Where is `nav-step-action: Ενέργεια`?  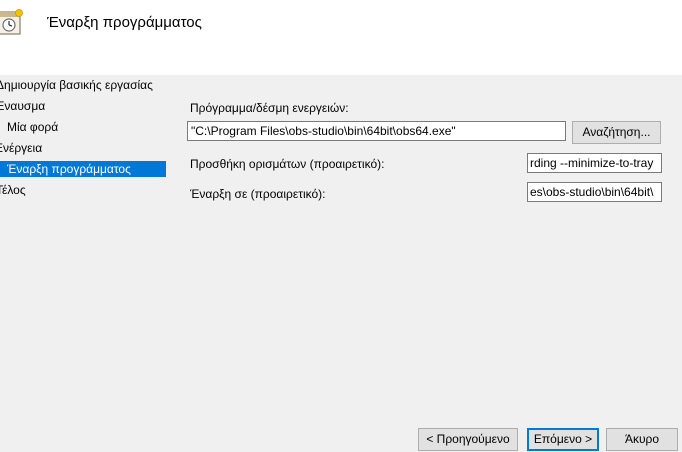
nav-step-action: Ενέργεια is located at coordinates (21, 148).